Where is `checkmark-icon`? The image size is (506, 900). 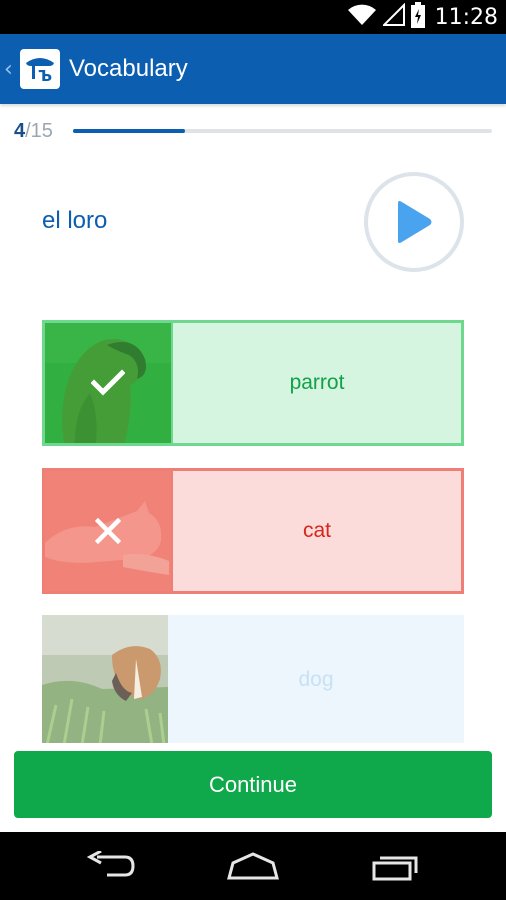 checkmark-icon is located at coordinates (108, 383).